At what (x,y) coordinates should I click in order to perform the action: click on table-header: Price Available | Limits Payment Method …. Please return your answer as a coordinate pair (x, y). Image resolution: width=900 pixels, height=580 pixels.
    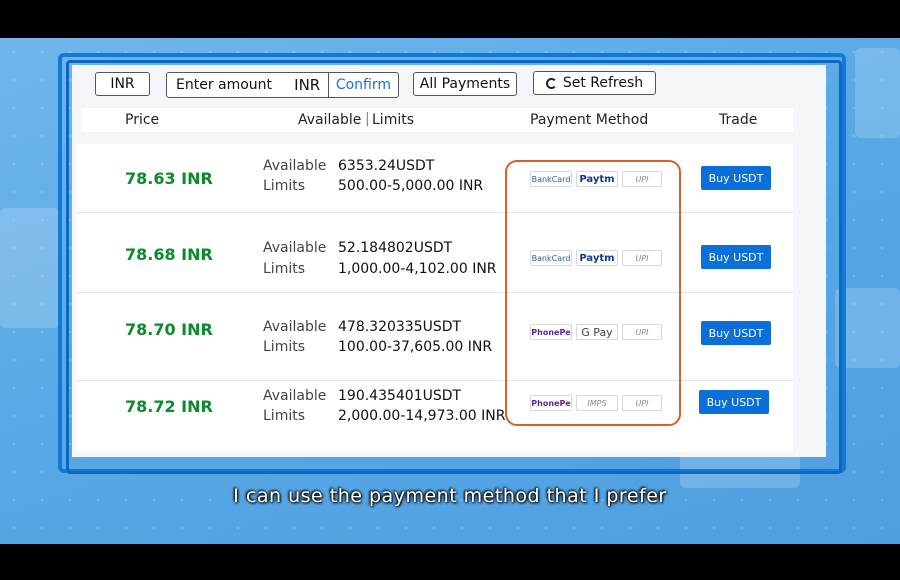
    Looking at the image, I should click on (437, 120).